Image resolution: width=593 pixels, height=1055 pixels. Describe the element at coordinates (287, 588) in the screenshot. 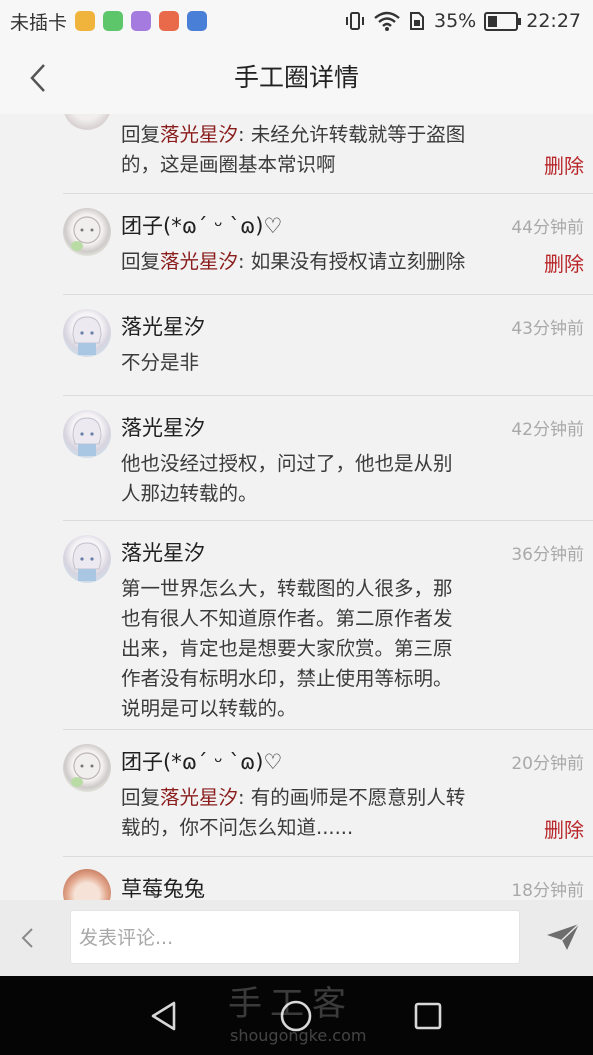

I see `comment-text: 第一世界怎么大，转载图的人很多，那` at that location.